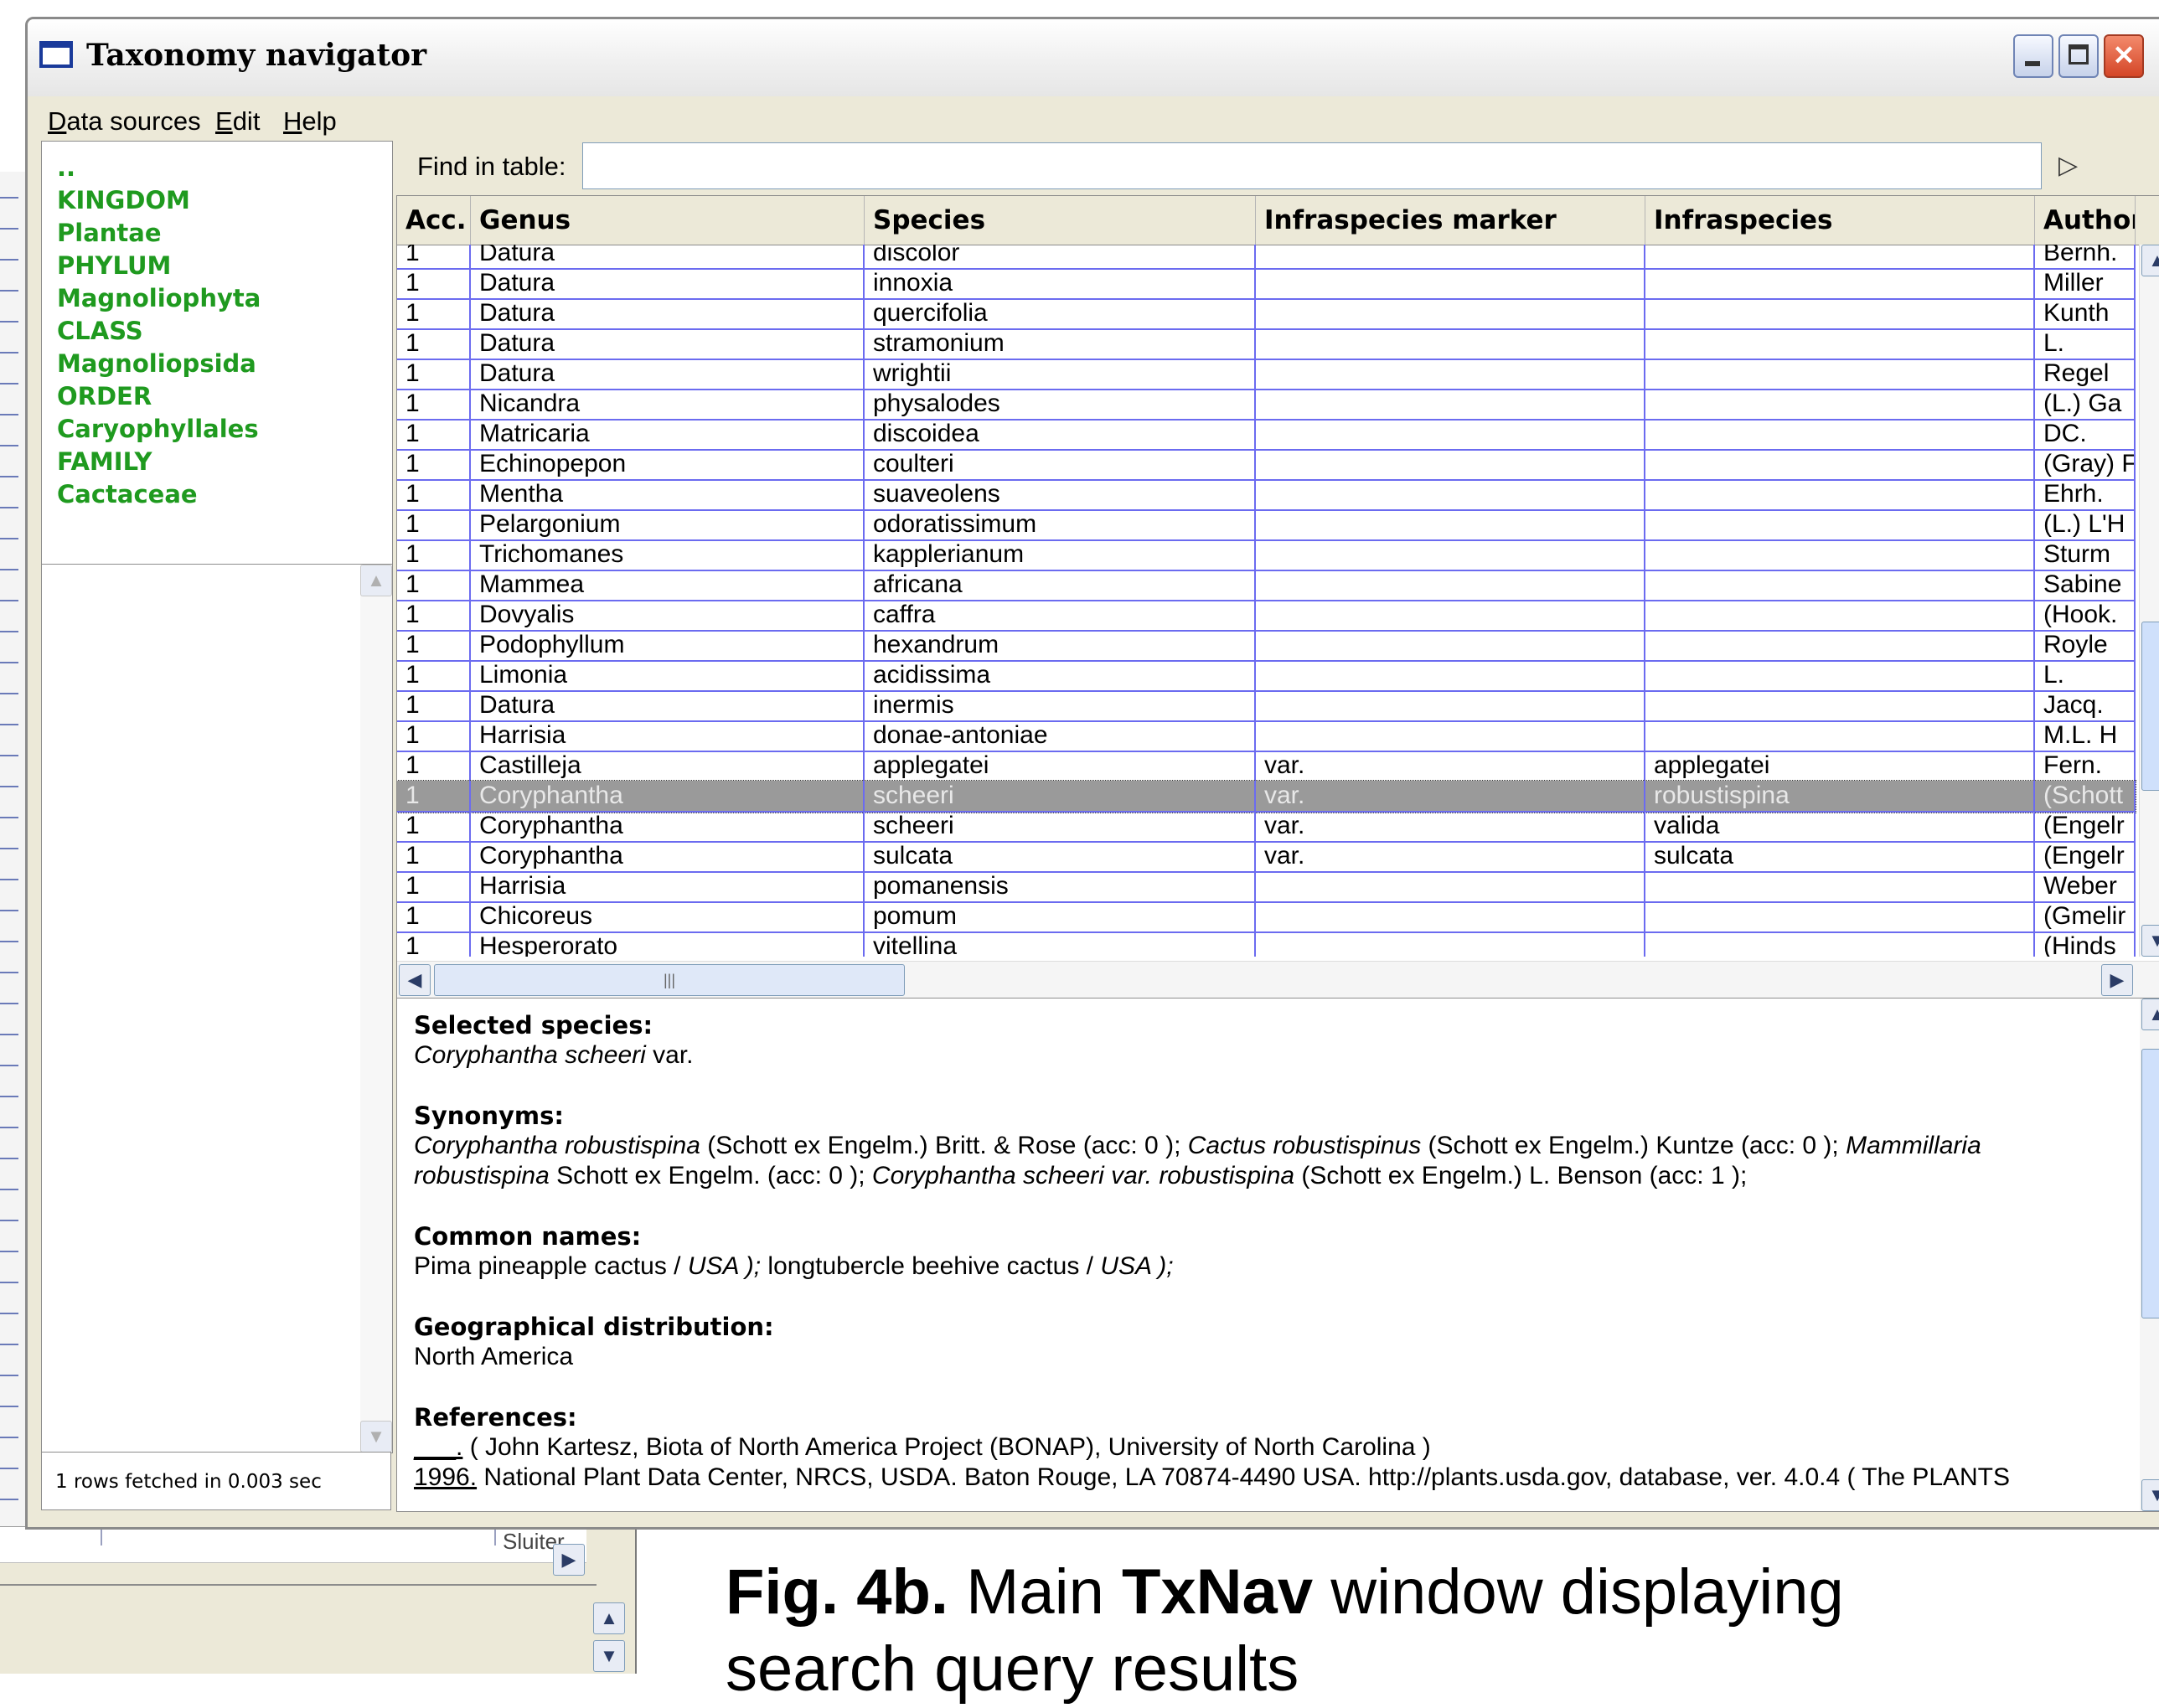  What do you see at coordinates (159, 298) in the screenshot?
I see `tree-item: Magnoliophyta` at bounding box center [159, 298].